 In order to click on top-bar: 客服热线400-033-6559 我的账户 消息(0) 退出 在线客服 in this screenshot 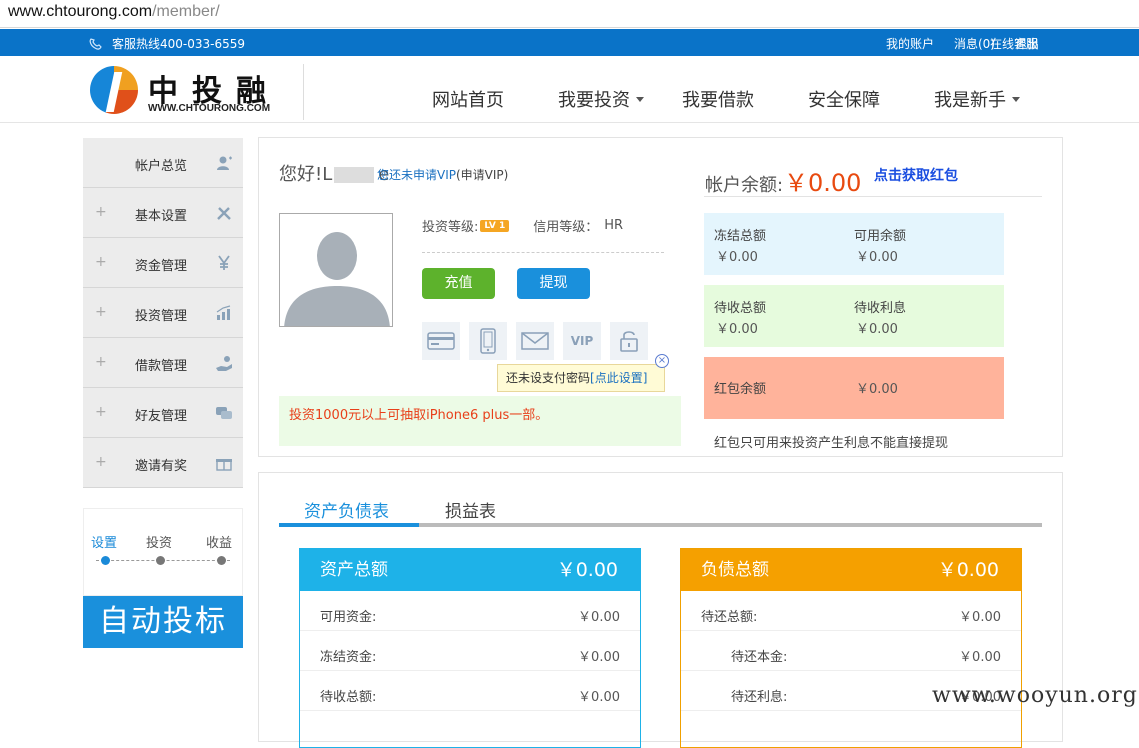, I will do `click(569, 42)`.